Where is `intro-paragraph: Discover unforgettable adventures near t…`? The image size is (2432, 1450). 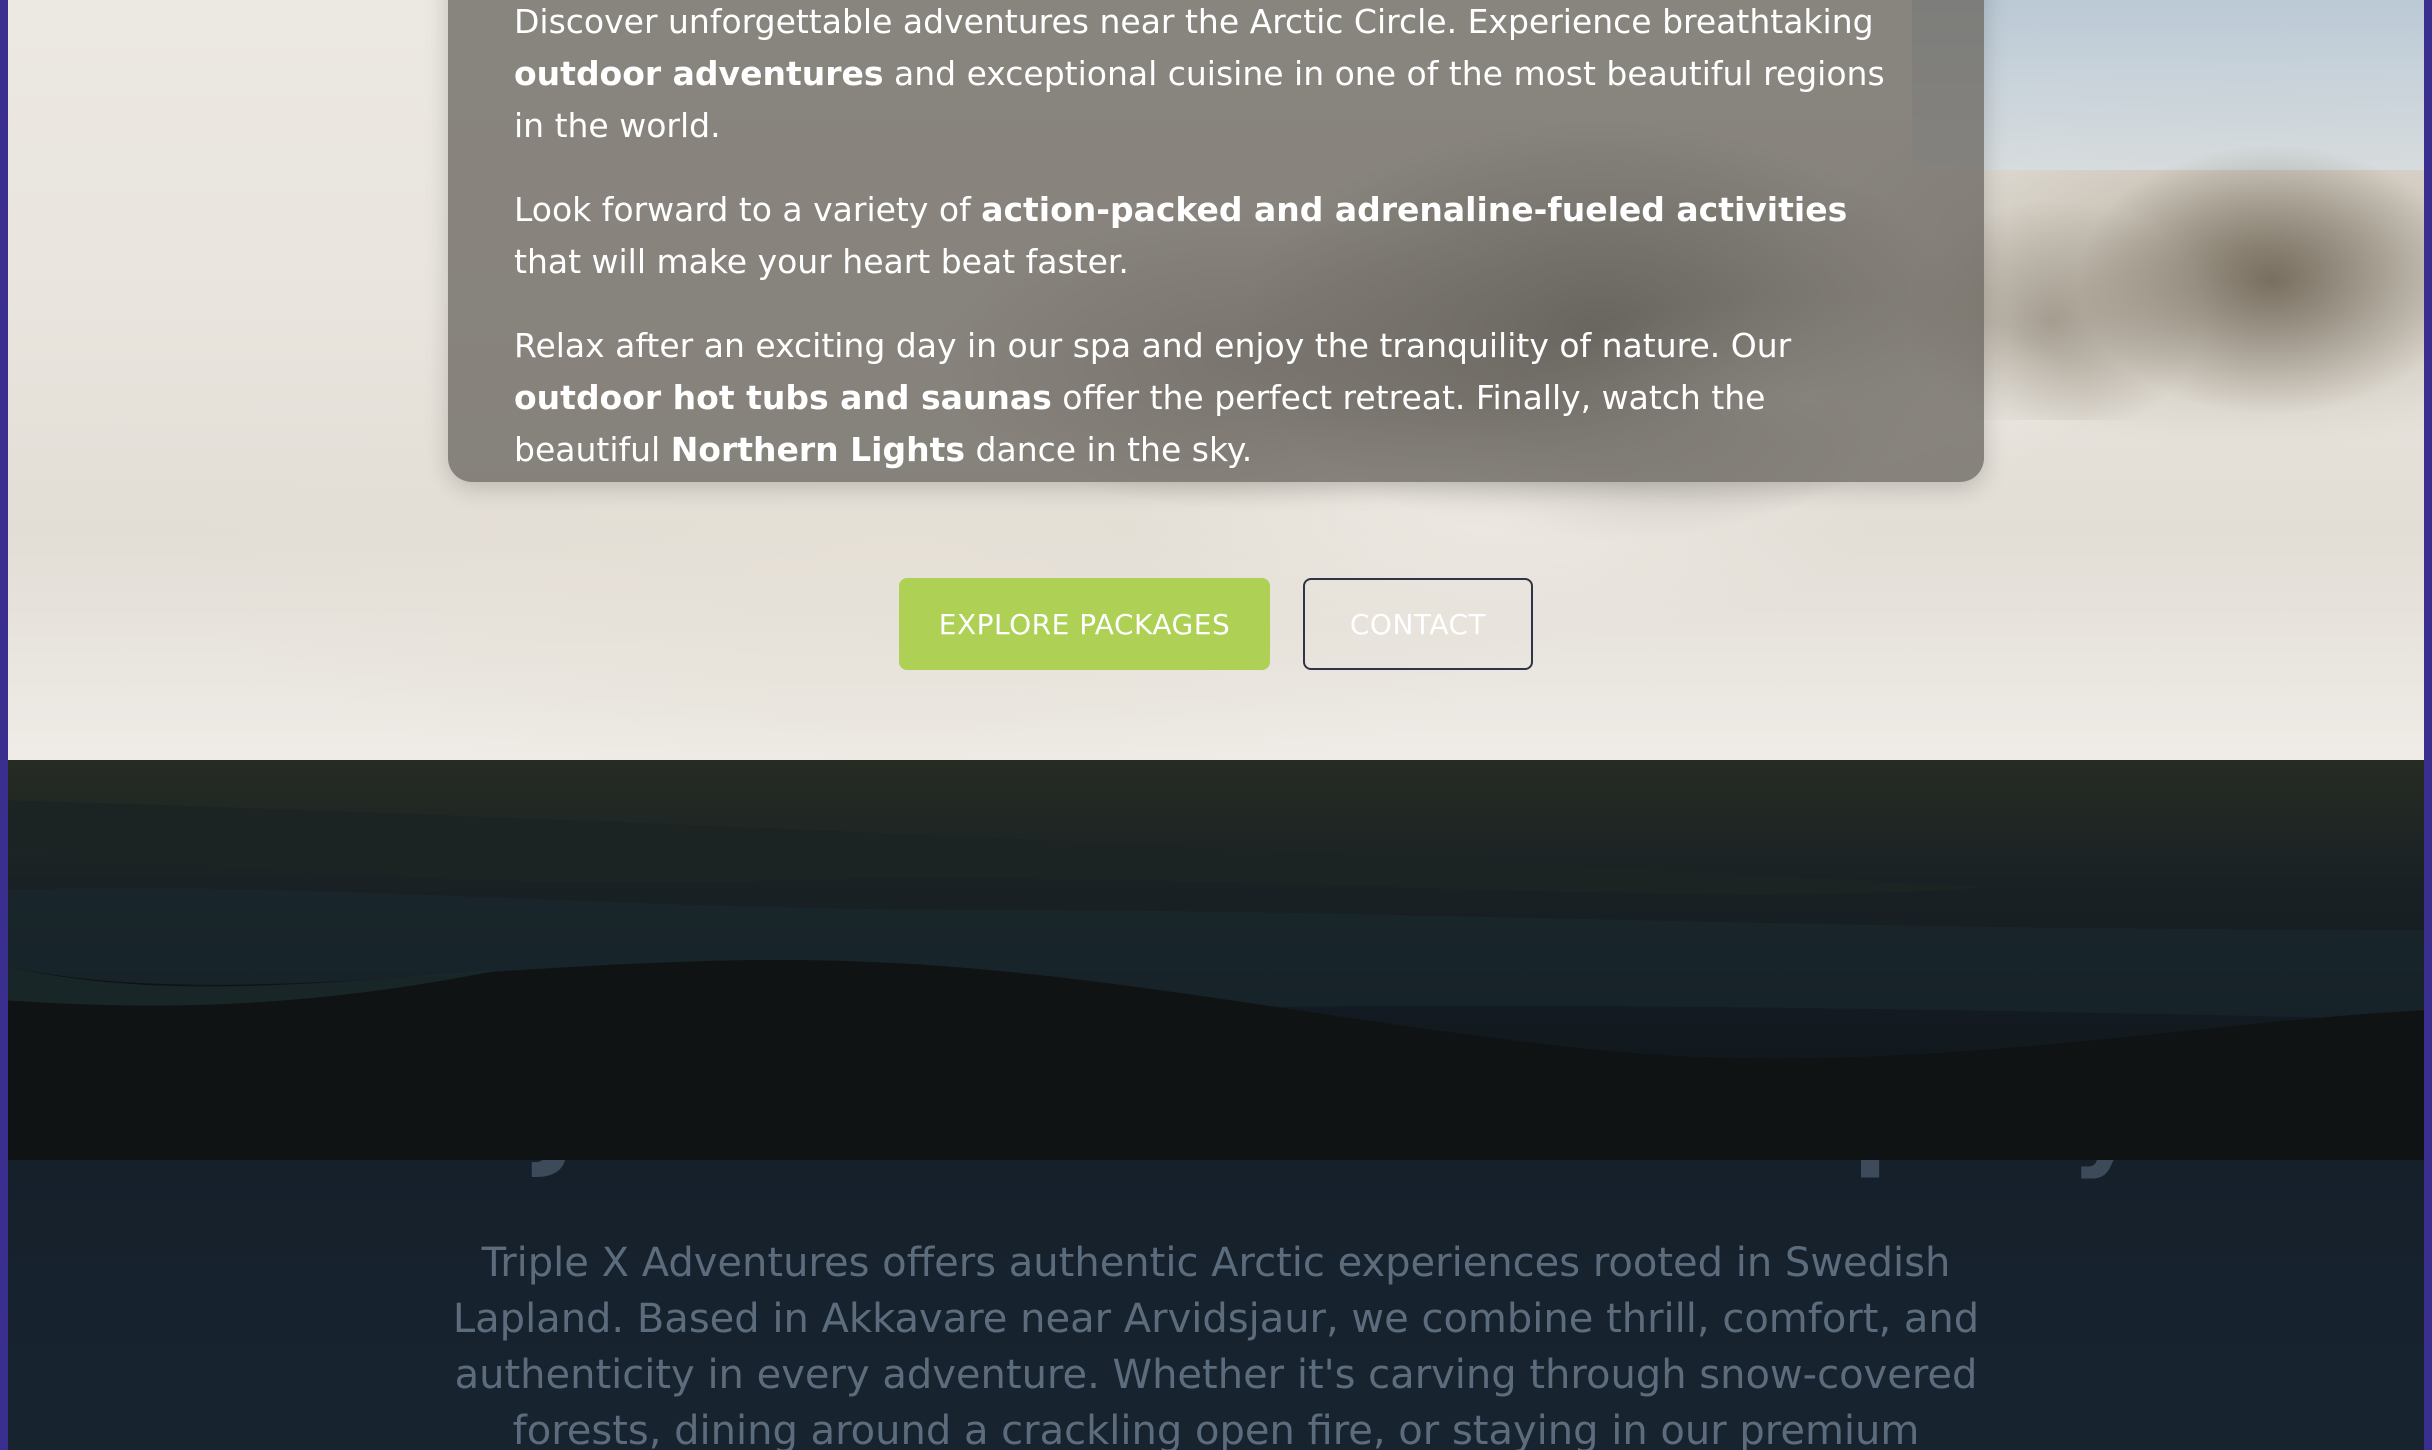
intro-paragraph: Discover unforgettable adventures near t… is located at coordinates (1216, 76).